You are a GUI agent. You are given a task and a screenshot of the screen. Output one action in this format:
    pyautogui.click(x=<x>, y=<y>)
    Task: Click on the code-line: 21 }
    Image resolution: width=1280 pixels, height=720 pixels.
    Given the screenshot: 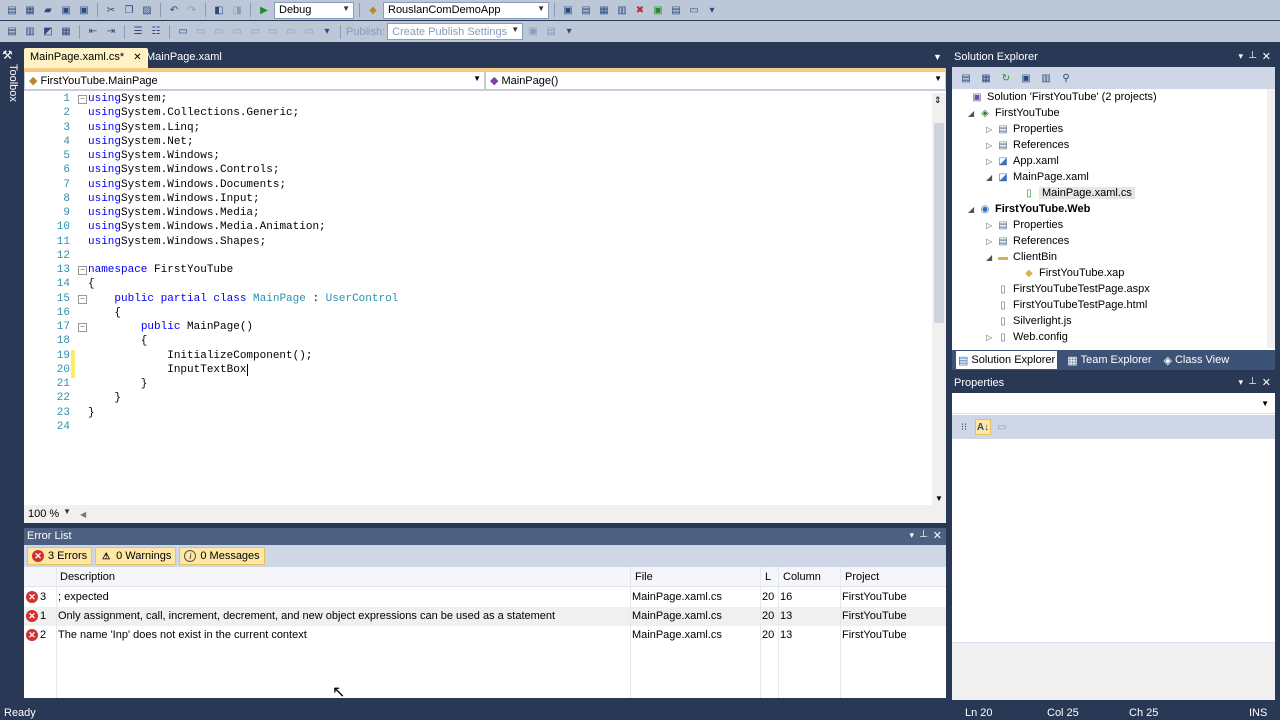 What is the action you would take?
    pyautogui.click(x=478, y=385)
    